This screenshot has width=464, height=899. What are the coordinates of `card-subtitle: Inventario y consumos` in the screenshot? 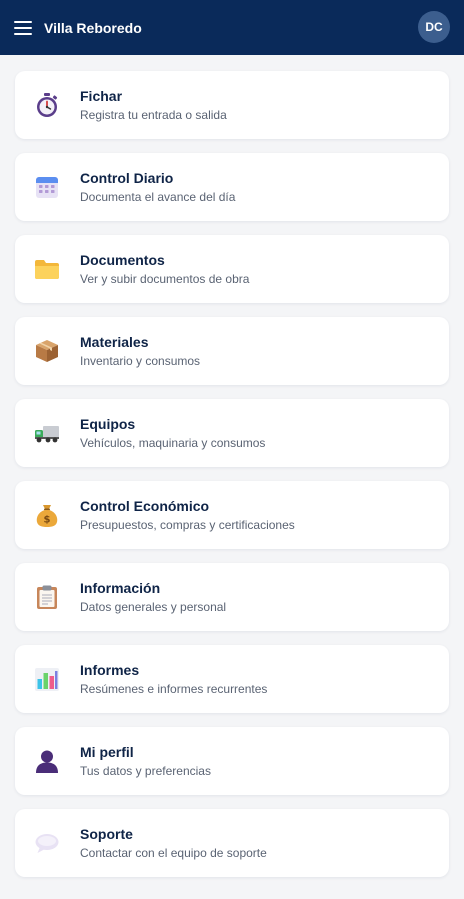 It's located at (140, 361).